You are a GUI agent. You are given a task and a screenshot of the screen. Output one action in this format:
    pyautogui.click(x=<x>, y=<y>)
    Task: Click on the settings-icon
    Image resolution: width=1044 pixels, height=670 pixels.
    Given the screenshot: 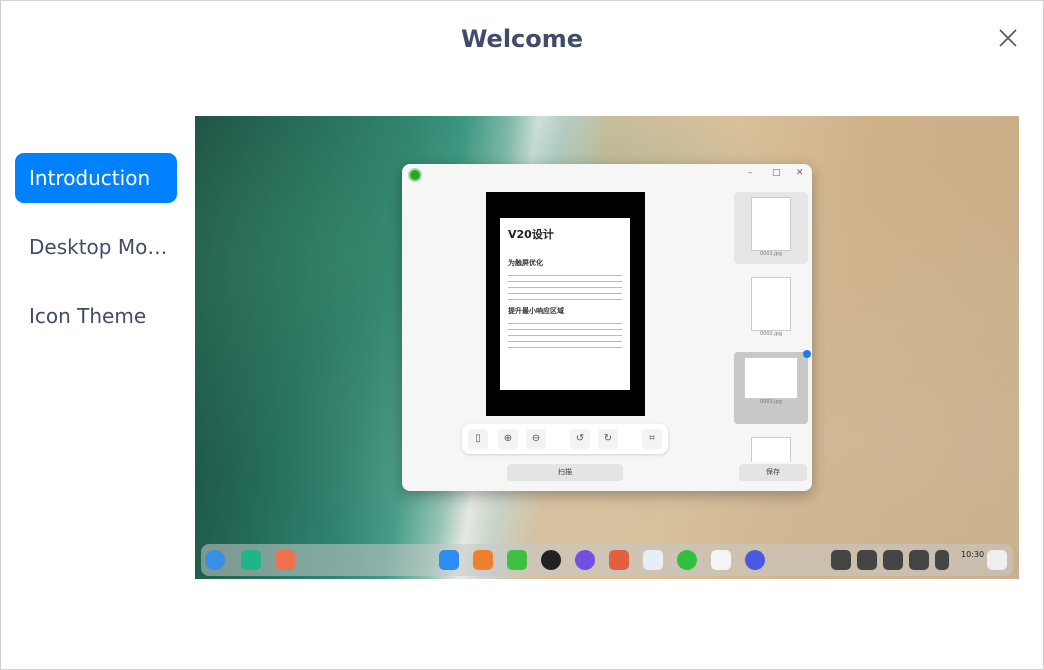 What is the action you would take?
    pyautogui.click(x=755, y=560)
    